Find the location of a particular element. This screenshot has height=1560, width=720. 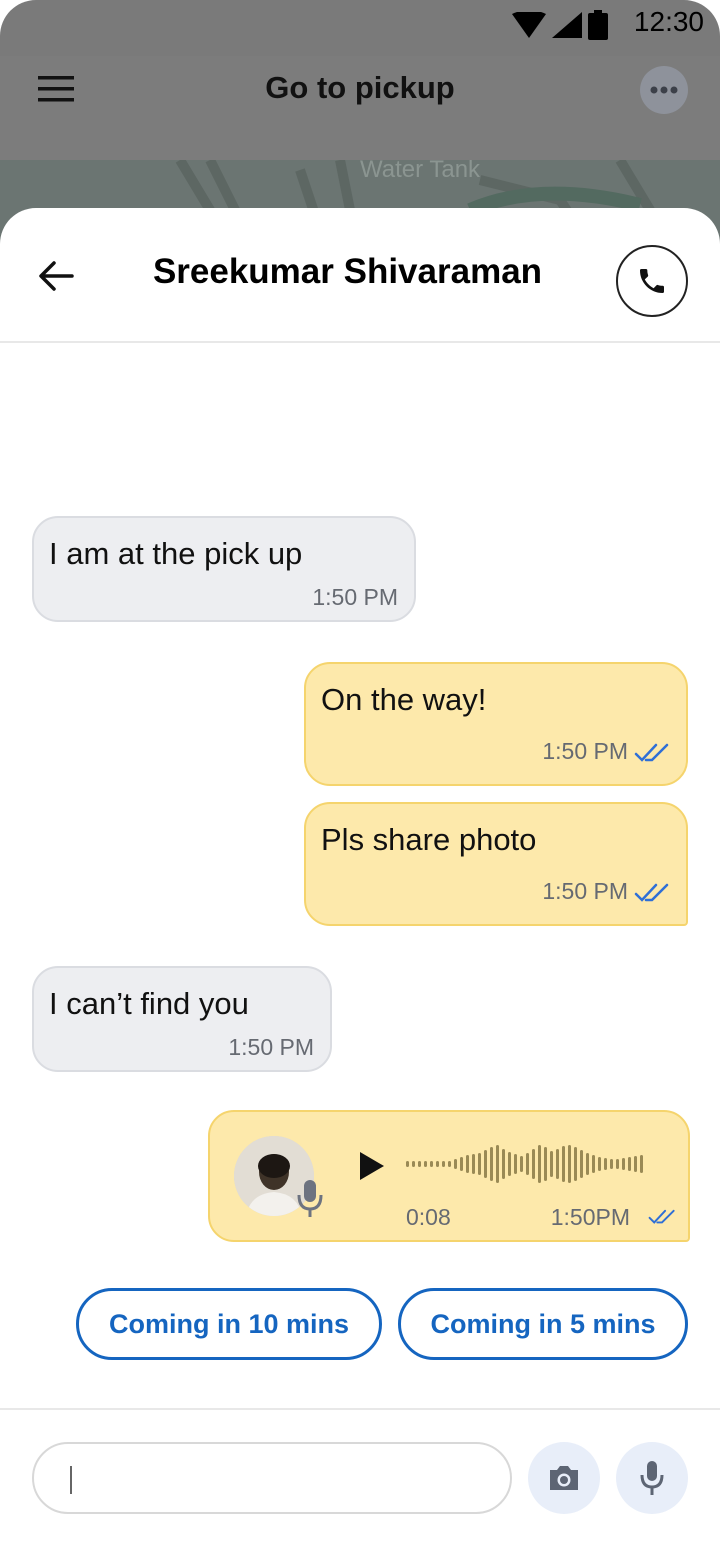

message-incoming: I am at the pick up 1:50 PM is located at coordinates (224, 569).